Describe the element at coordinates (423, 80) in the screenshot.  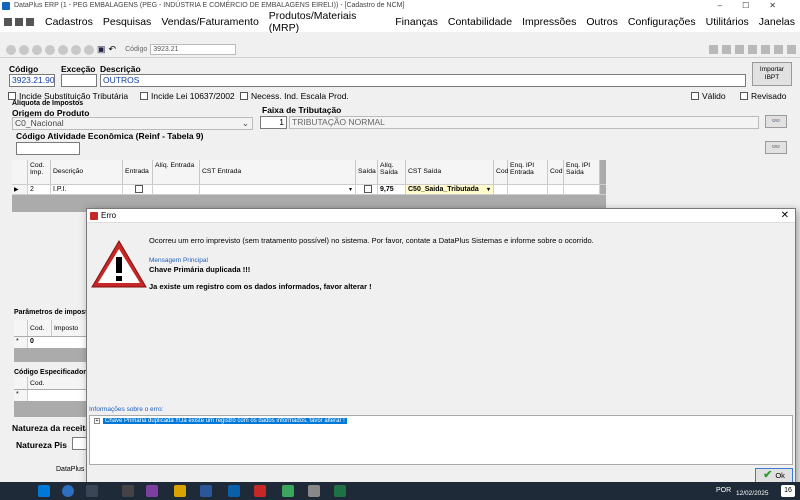
I see `descricao-field: OUTROS` at that location.